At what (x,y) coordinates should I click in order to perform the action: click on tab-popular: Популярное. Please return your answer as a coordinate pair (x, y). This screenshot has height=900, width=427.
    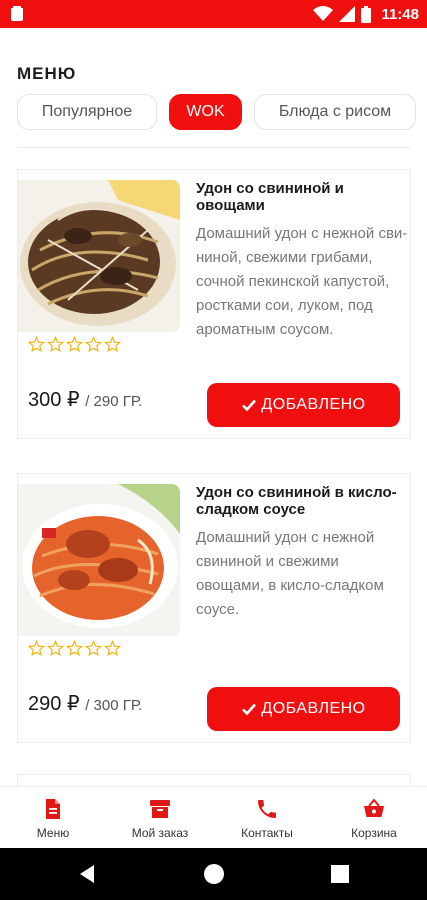
    Looking at the image, I should click on (87, 112).